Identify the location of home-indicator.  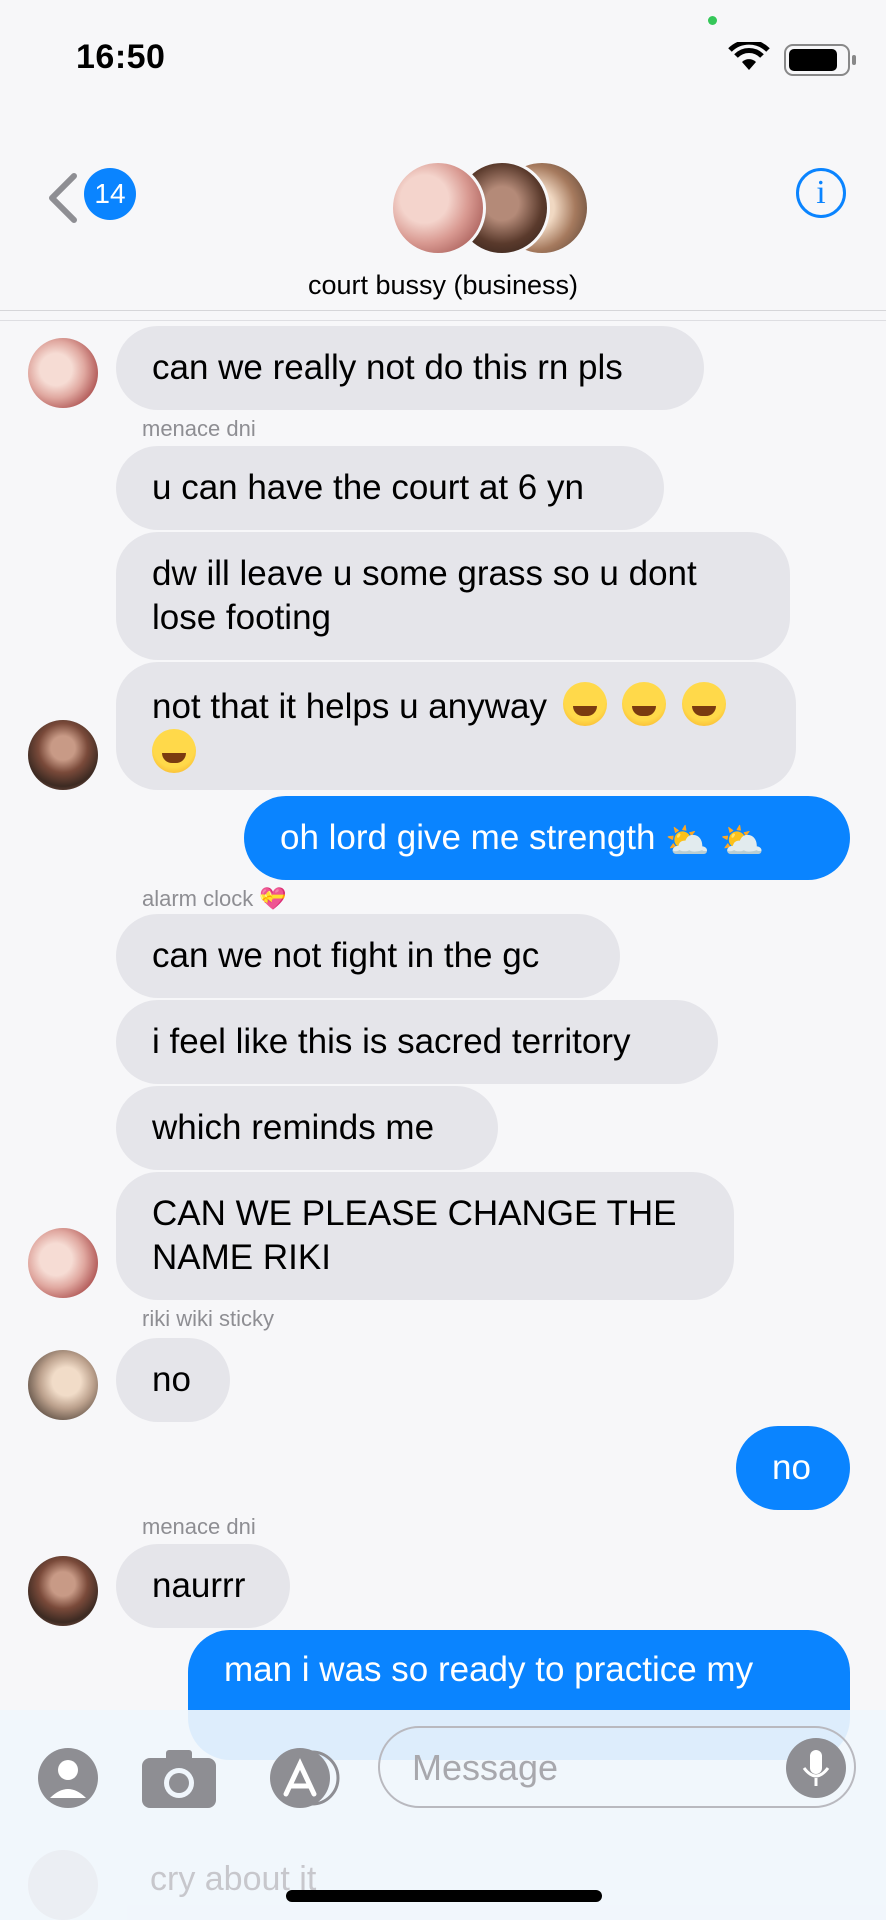
(444, 1896).